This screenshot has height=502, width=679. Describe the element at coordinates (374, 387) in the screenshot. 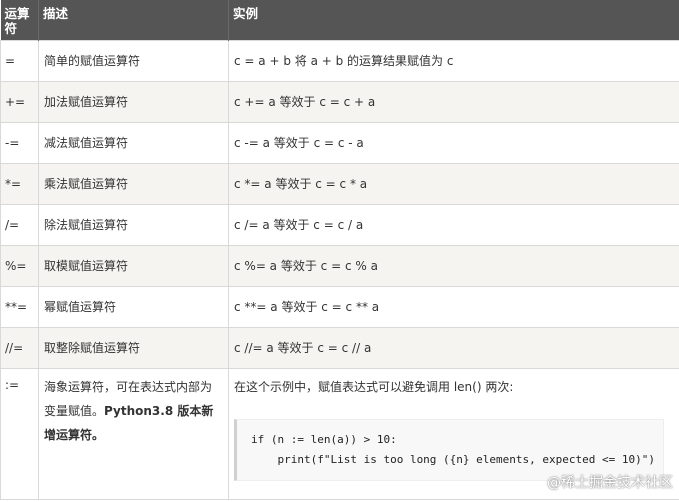

I see `walrus-example-text: 在这个示例中，赋值表达式可以避免调用 len() 两次:` at that location.